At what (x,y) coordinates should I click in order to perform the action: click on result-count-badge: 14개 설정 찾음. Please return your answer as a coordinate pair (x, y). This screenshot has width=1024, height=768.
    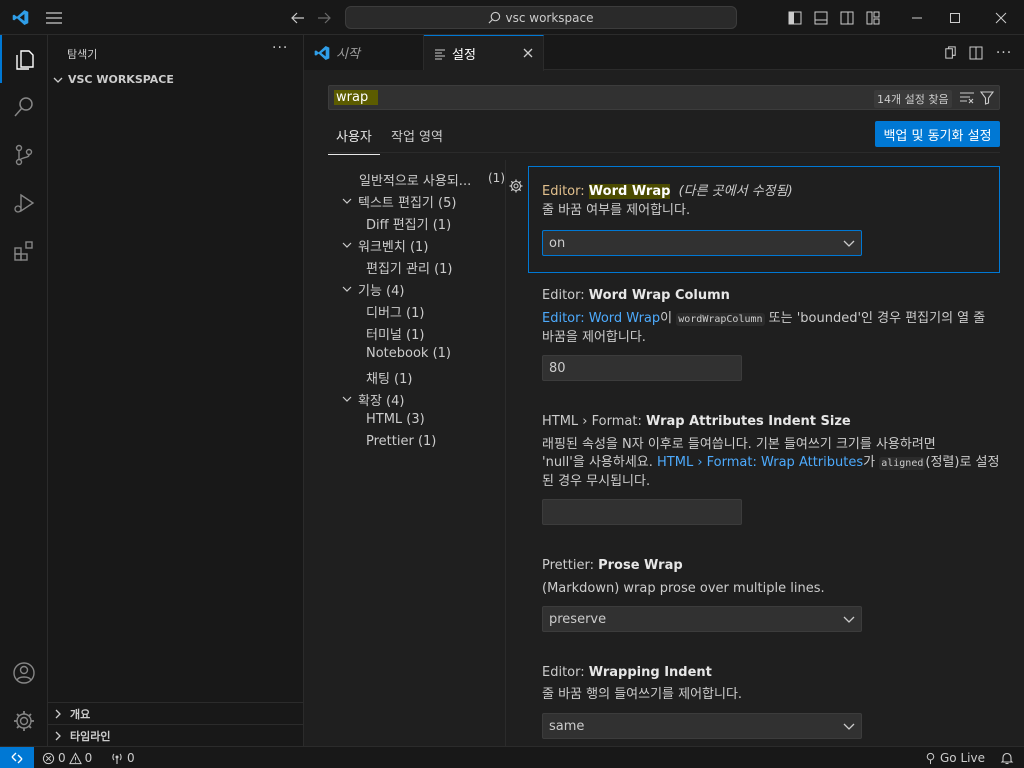
    Looking at the image, I should click on (913, 99).